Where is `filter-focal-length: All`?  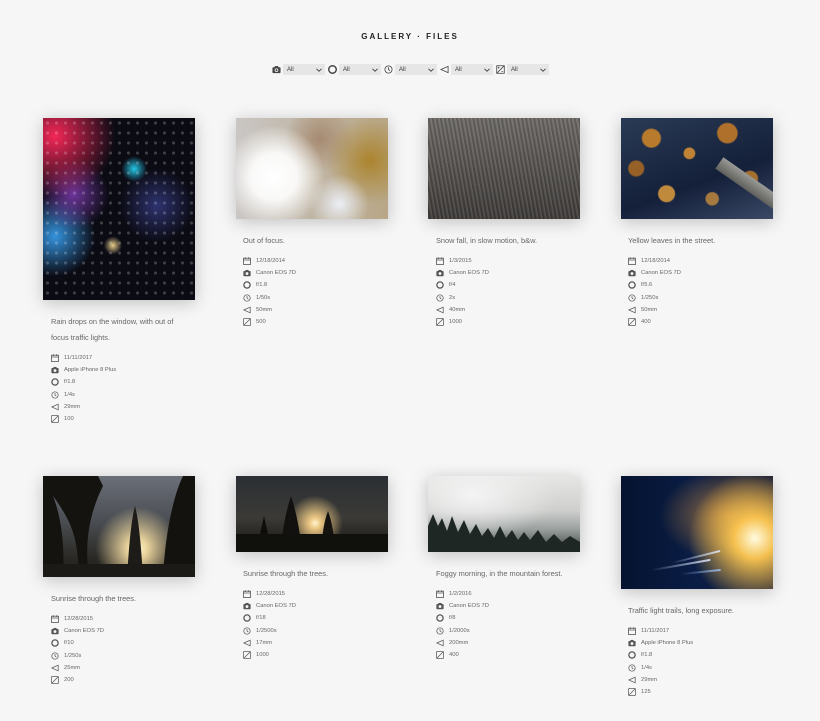
filter-focal-length: All is located at coordinates (466, 69).